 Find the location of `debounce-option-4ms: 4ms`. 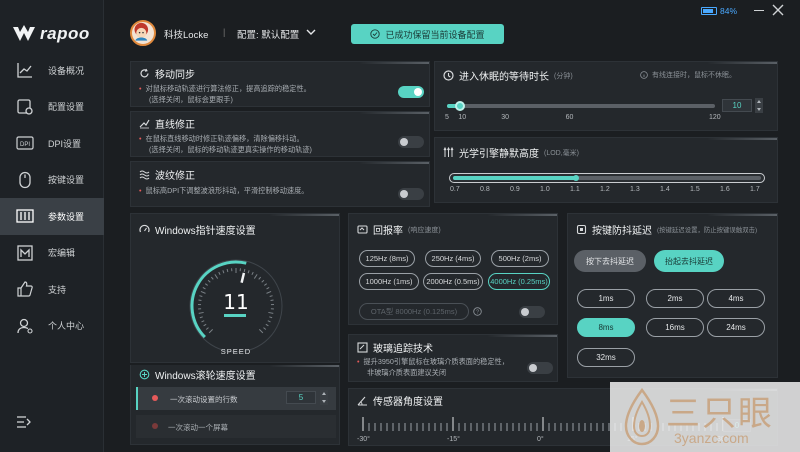

debounce-option-4ms: 4ms is located at coordinates (736, 298).